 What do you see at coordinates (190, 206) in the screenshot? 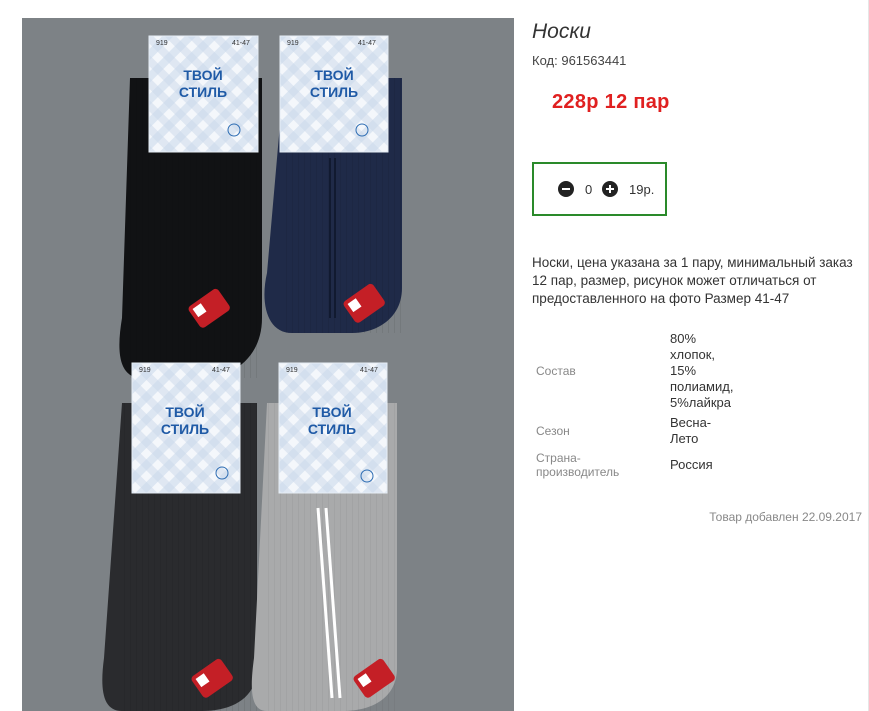
I see `sock-pack-black: 919 41-47 ТВОЙ СТИЛЬ` at bounding box center [190, 206].